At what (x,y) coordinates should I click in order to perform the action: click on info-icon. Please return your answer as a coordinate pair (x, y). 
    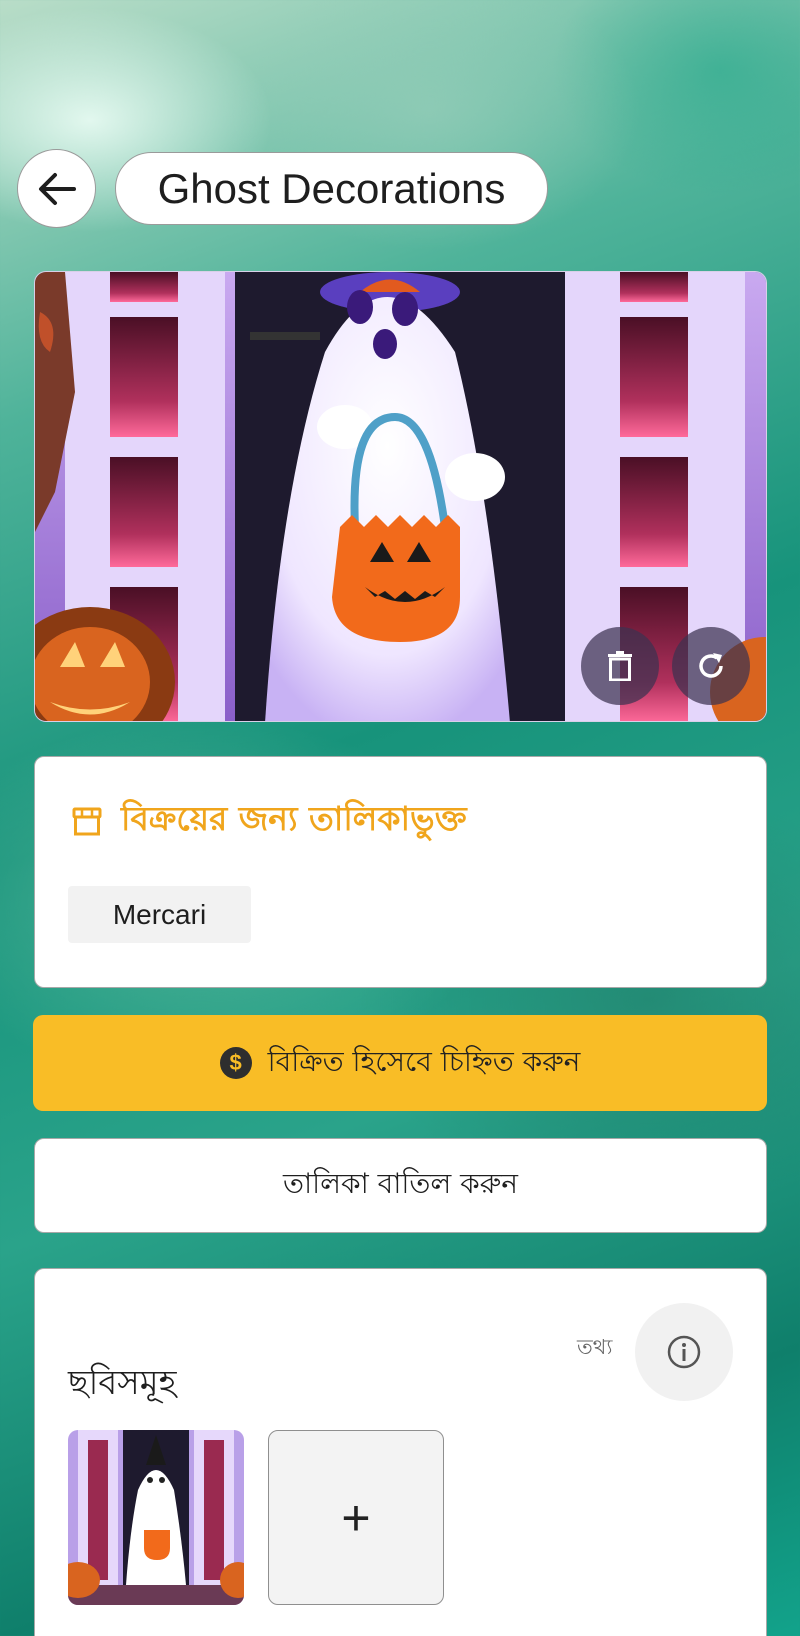
    Looking at the image, I should click on (684, 1352).